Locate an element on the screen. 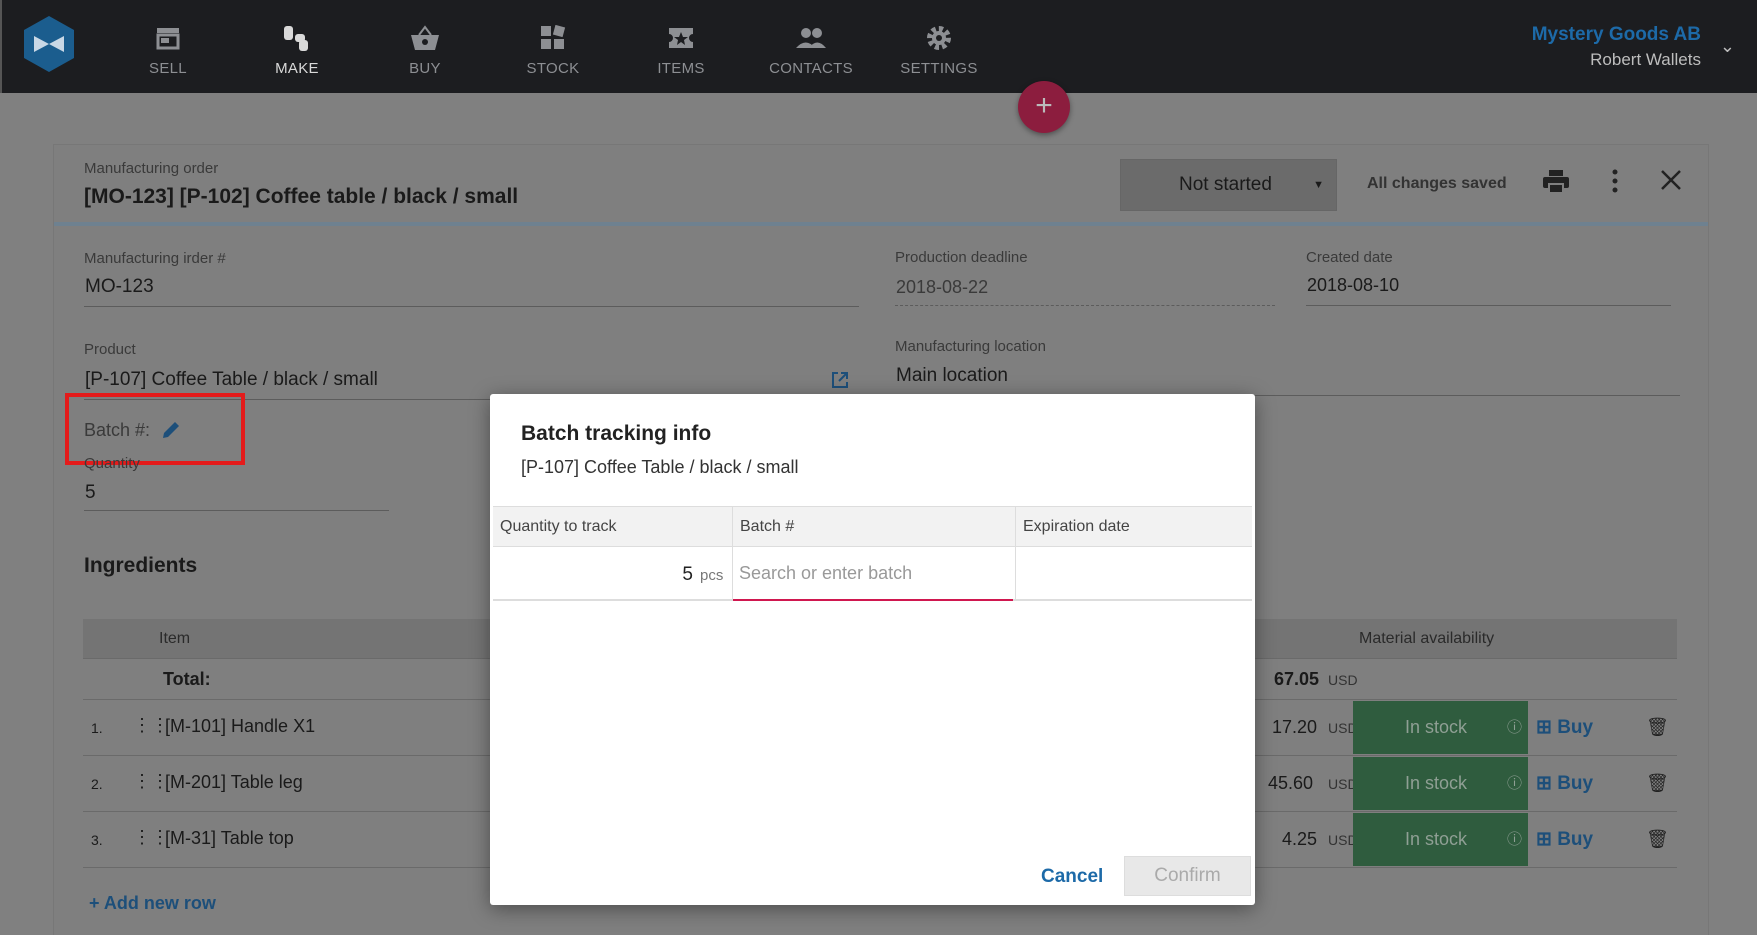 The height and width of the screenshot is (935, 1757). total-currency: USD is located at coordinates (1343, 680).